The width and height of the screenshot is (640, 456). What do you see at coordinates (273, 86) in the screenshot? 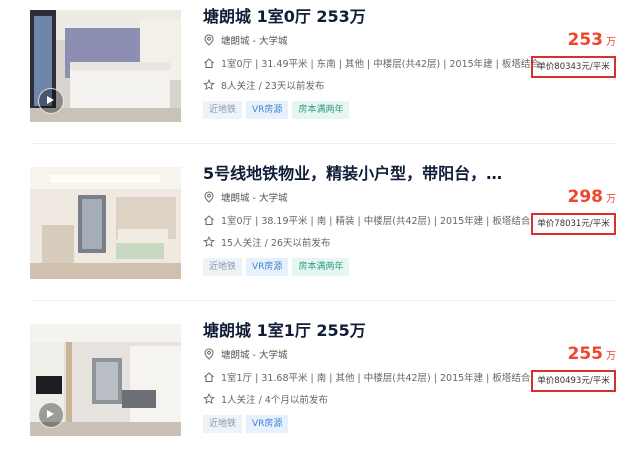
I see `follow-text: 8人关注 / 23天以前发布` at bounding box center [273, 86].